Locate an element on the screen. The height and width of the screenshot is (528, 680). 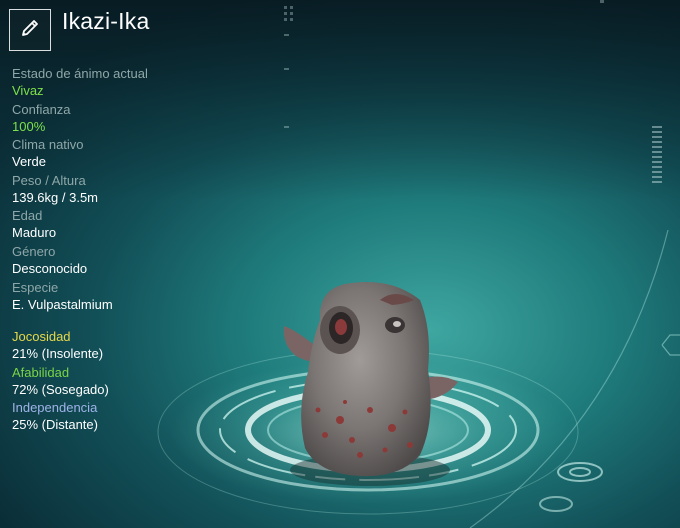
stat-weight-height: Peso / Altura 139.6kg / 3.5m is located at coordinates (132, 191).